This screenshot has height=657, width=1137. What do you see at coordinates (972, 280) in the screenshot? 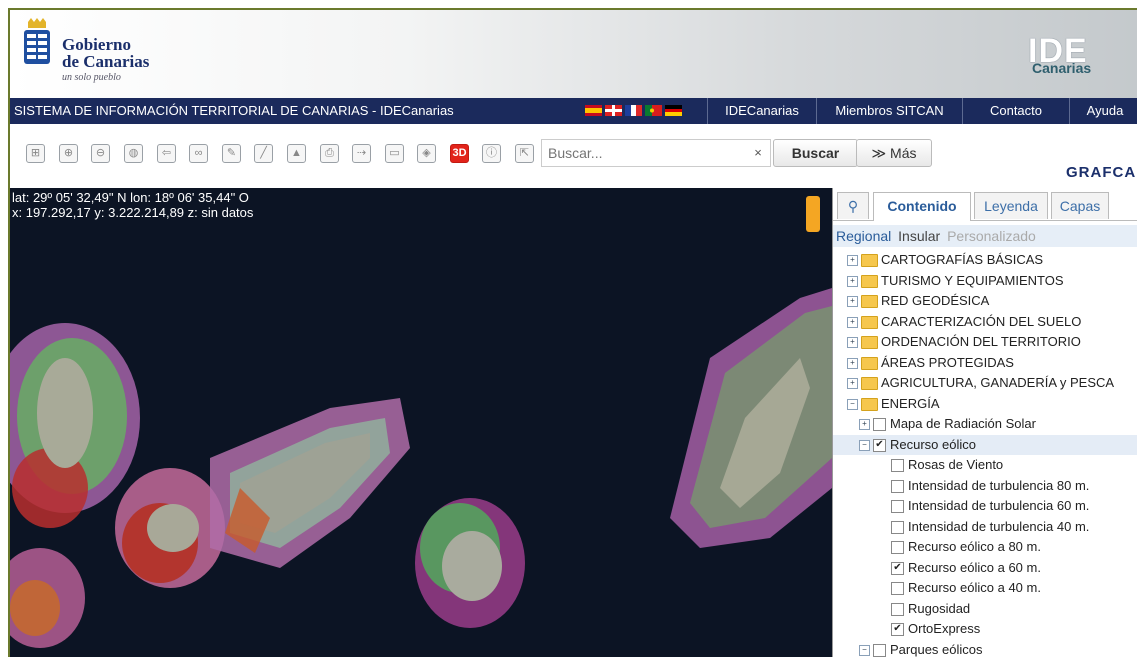
I see `tree-item-label: TURISMO Y EQUIPAMIENTOS` at bounding box center [972, 280].